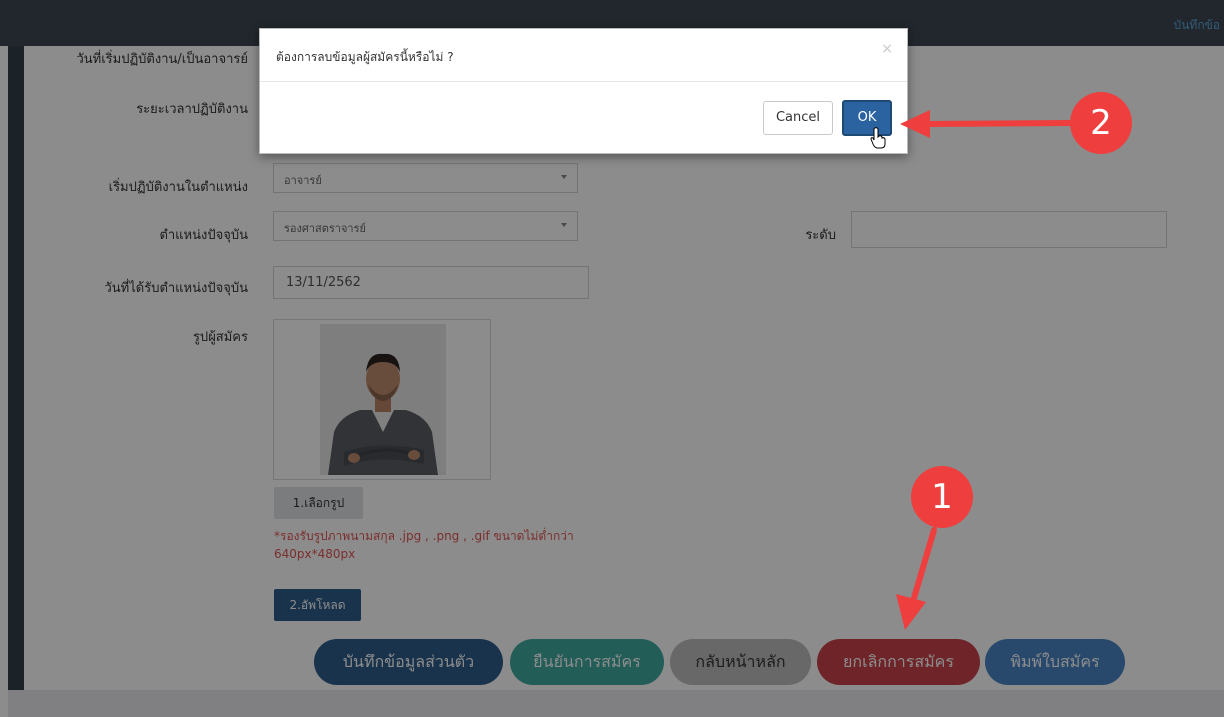 This screenshot has height=717, width=1224. Describe the element at coordinates (999, 123) in the screenshot. I see `arrow-to-ok` at that location.